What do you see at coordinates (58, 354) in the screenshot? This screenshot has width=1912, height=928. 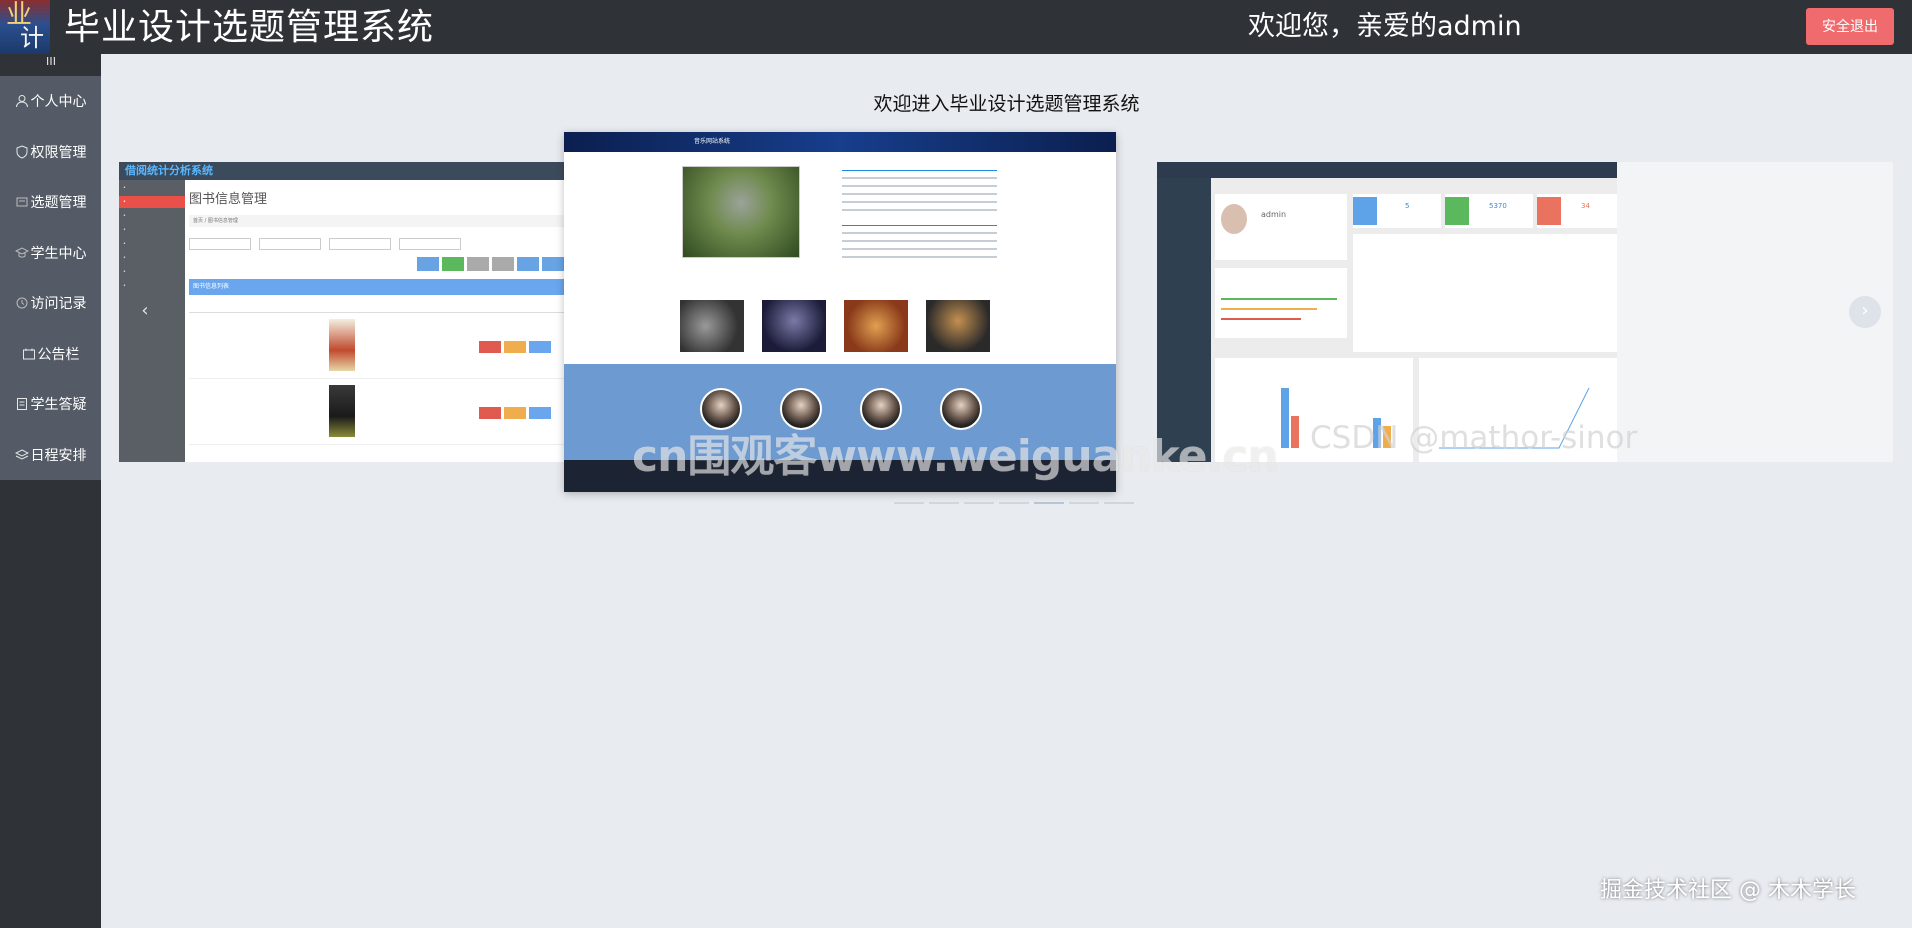 I see `sidebar-item-label: 公告栏` at bounding box center [58, 354].